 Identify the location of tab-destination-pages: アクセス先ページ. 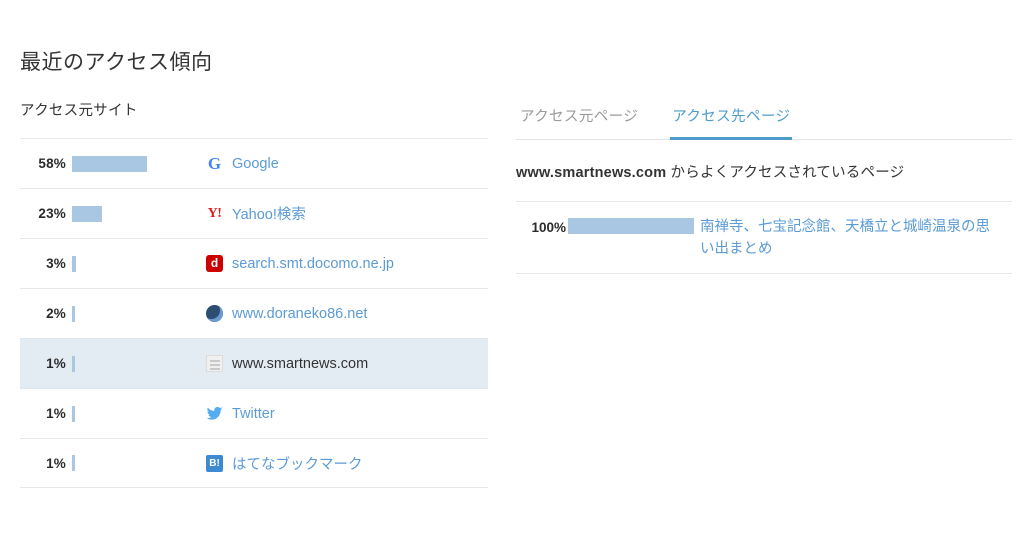
(731, 121).